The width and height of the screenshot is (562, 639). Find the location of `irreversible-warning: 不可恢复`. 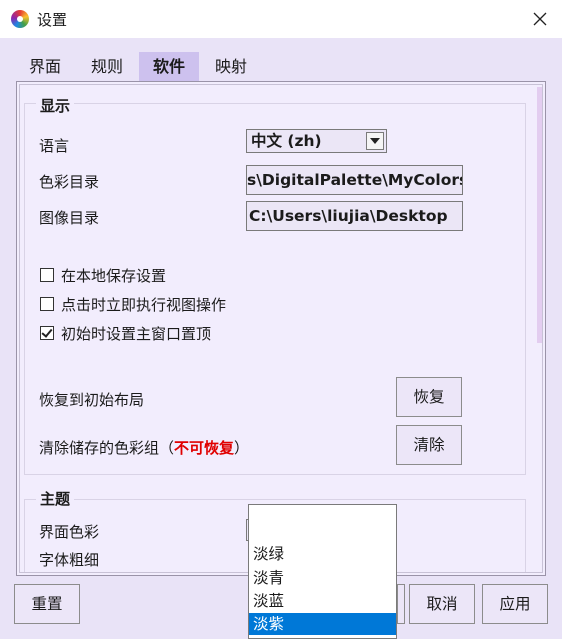

irreversible-warning: 不可恢复 is located at coordinates (204, 448).